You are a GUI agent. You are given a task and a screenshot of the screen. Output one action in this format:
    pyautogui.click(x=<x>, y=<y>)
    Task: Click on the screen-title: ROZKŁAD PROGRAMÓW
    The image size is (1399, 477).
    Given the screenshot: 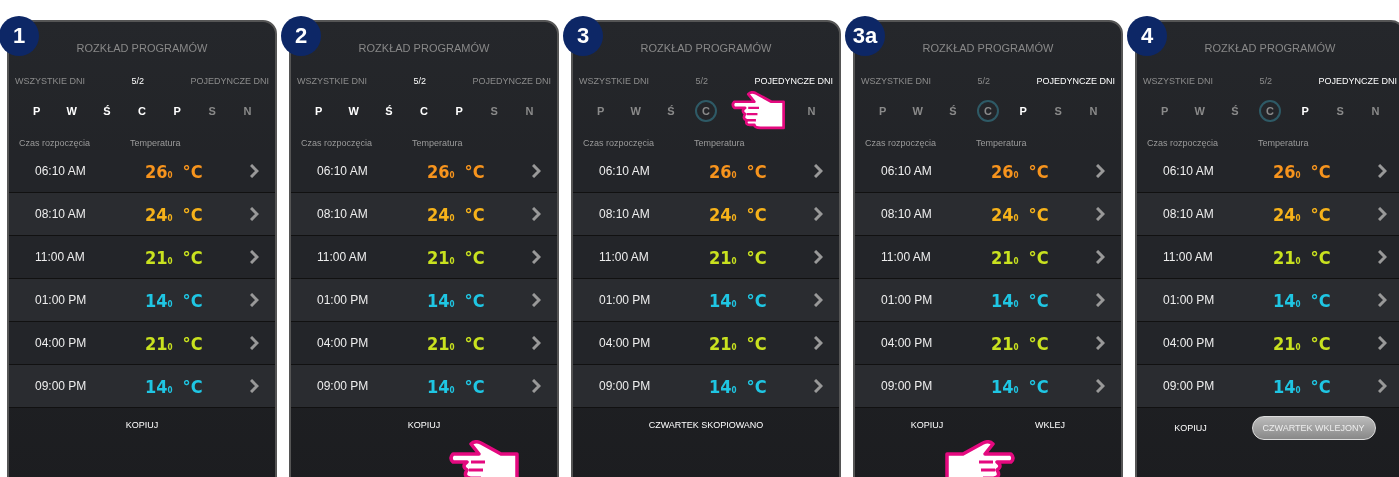 What is the action you would take?
    pyautogui.click(x=988, y=48)
    